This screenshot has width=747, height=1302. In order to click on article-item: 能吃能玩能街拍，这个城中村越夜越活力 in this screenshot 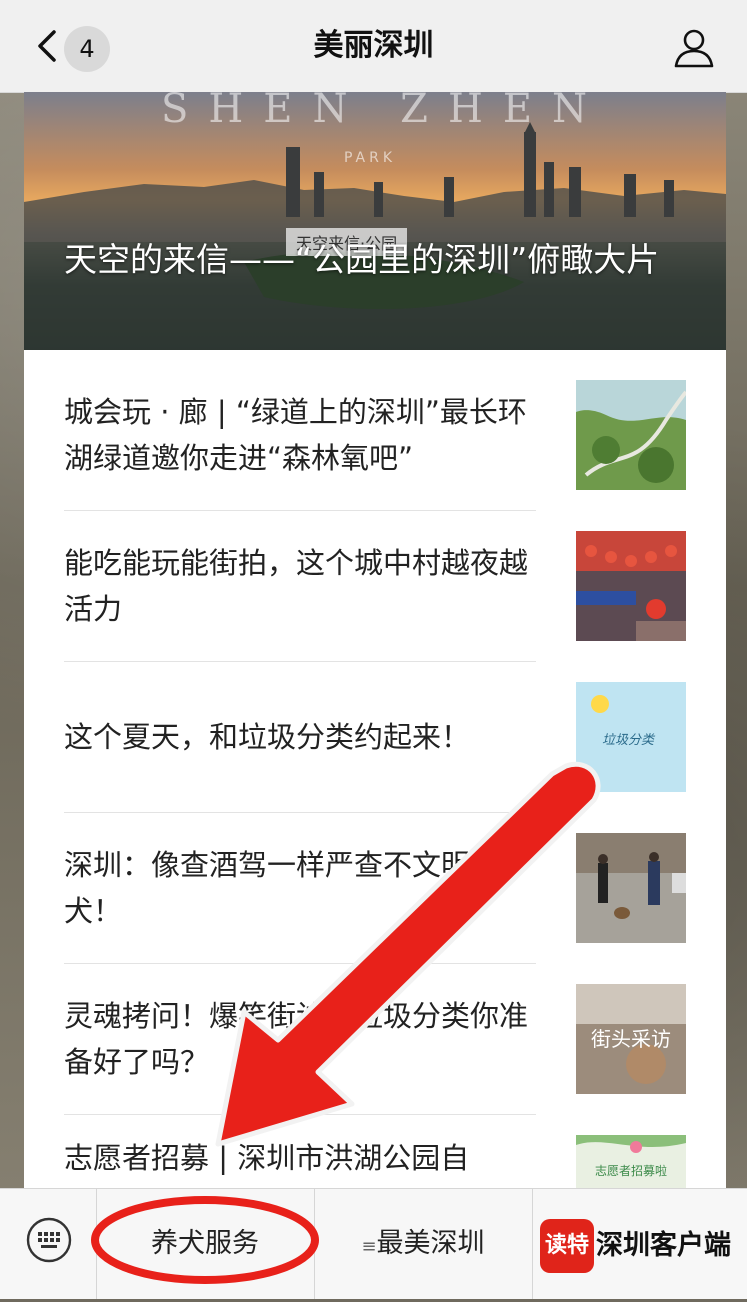, I will do `click(387, 586)`.